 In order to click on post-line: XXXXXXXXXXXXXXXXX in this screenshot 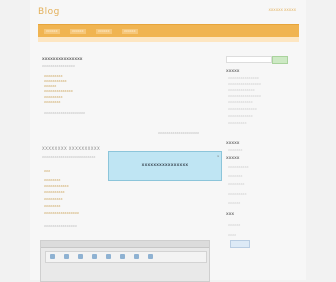, I will do `click(61, 213)`.